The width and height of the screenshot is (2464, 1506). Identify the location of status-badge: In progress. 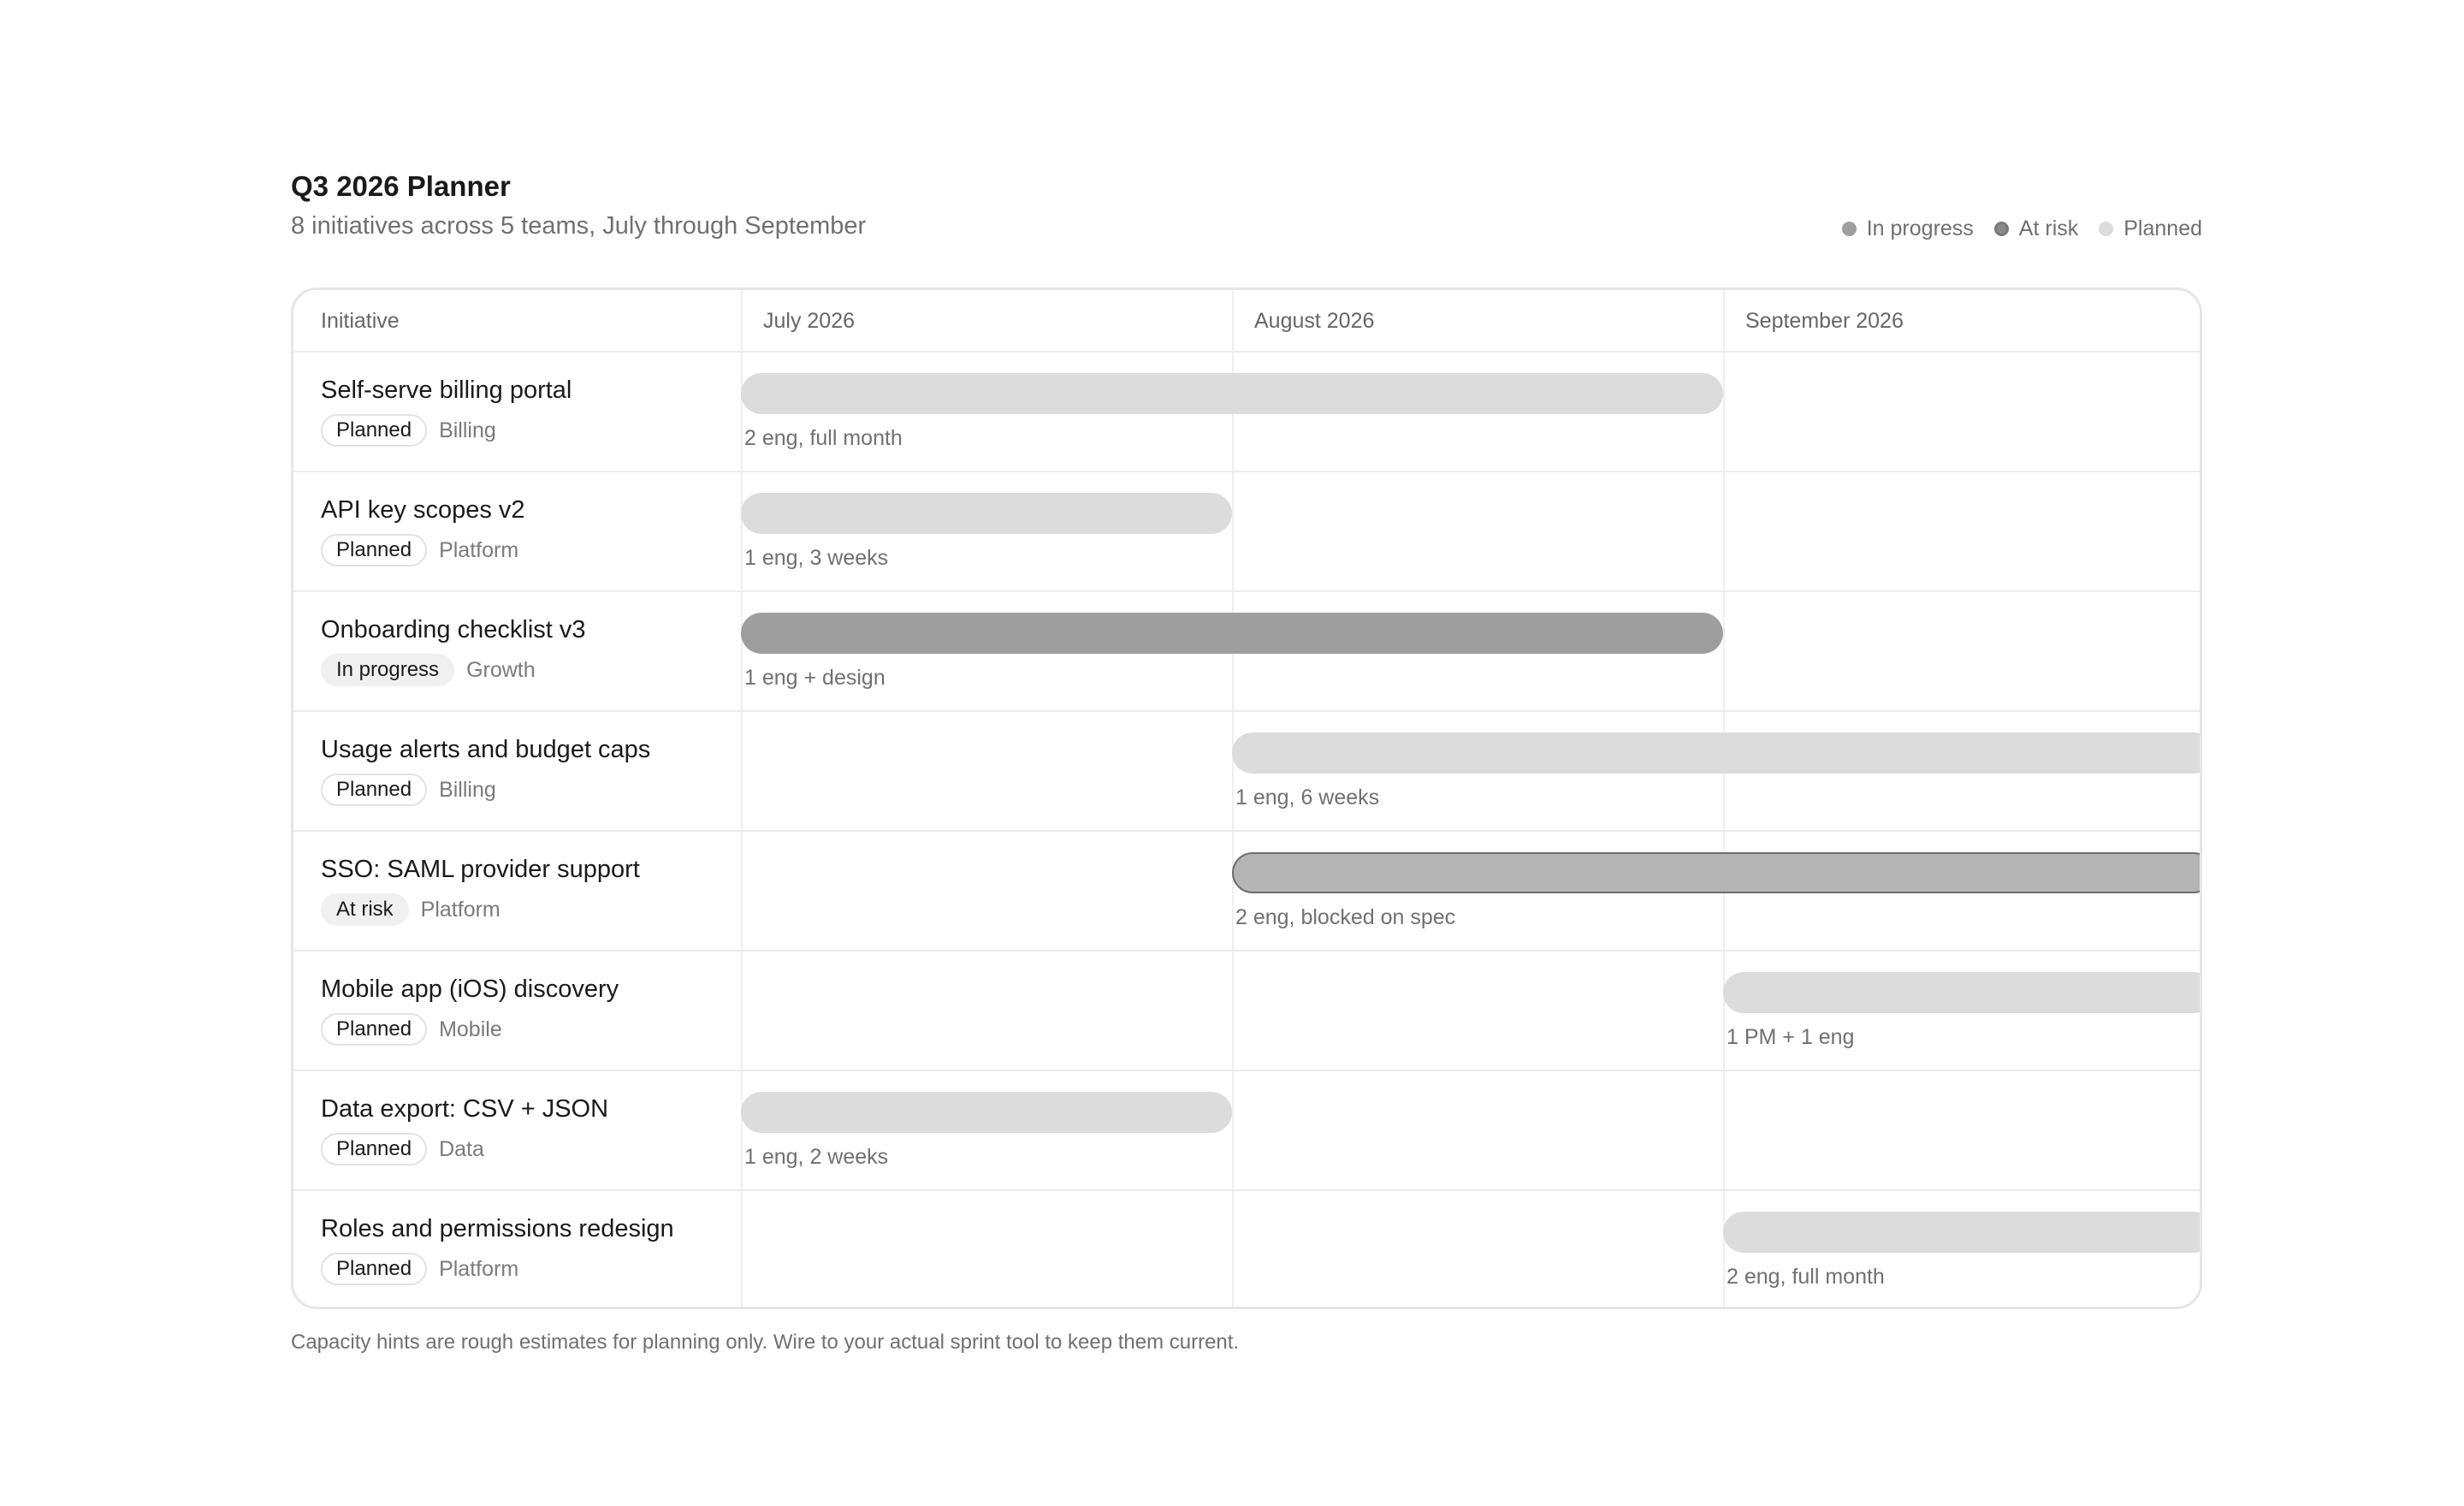
(388, 670).